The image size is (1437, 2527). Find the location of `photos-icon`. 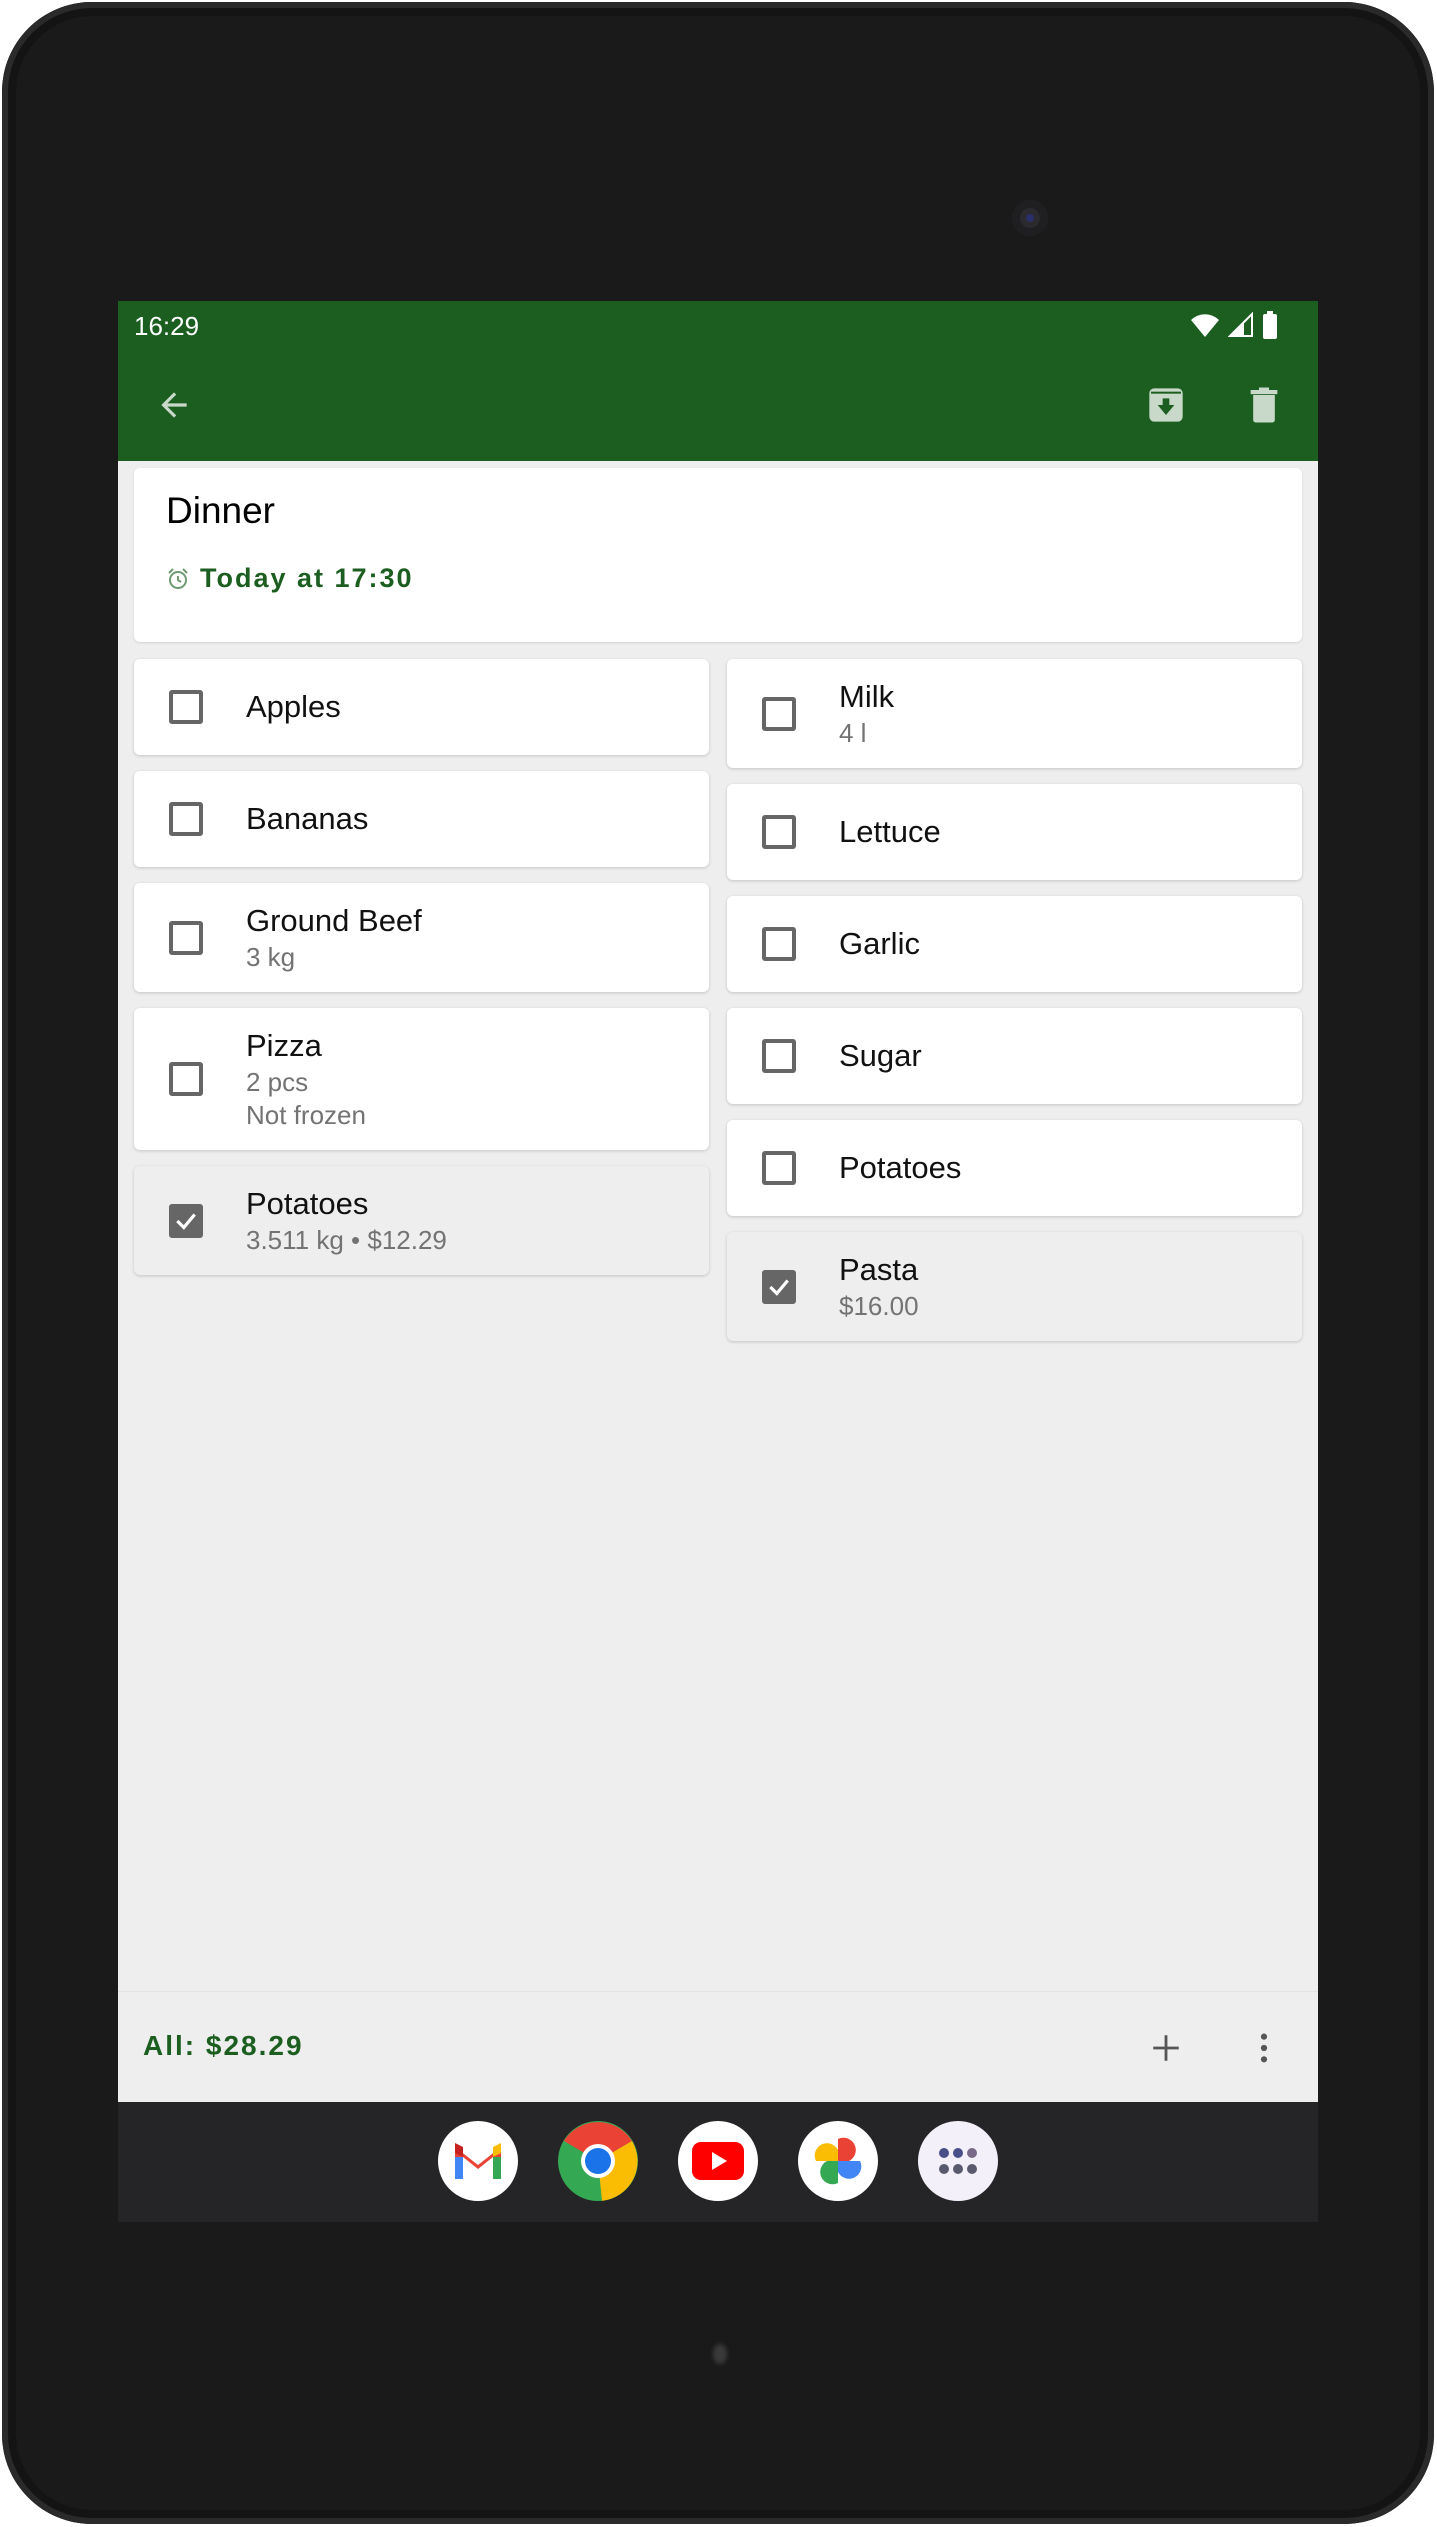

photos-icon is located at coordinates (838, 2161).